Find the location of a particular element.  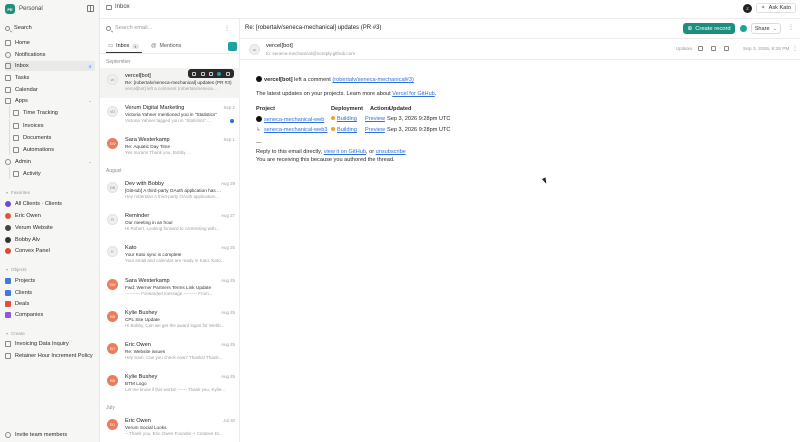

sender: Reminder is located at coordinates (137, 216).